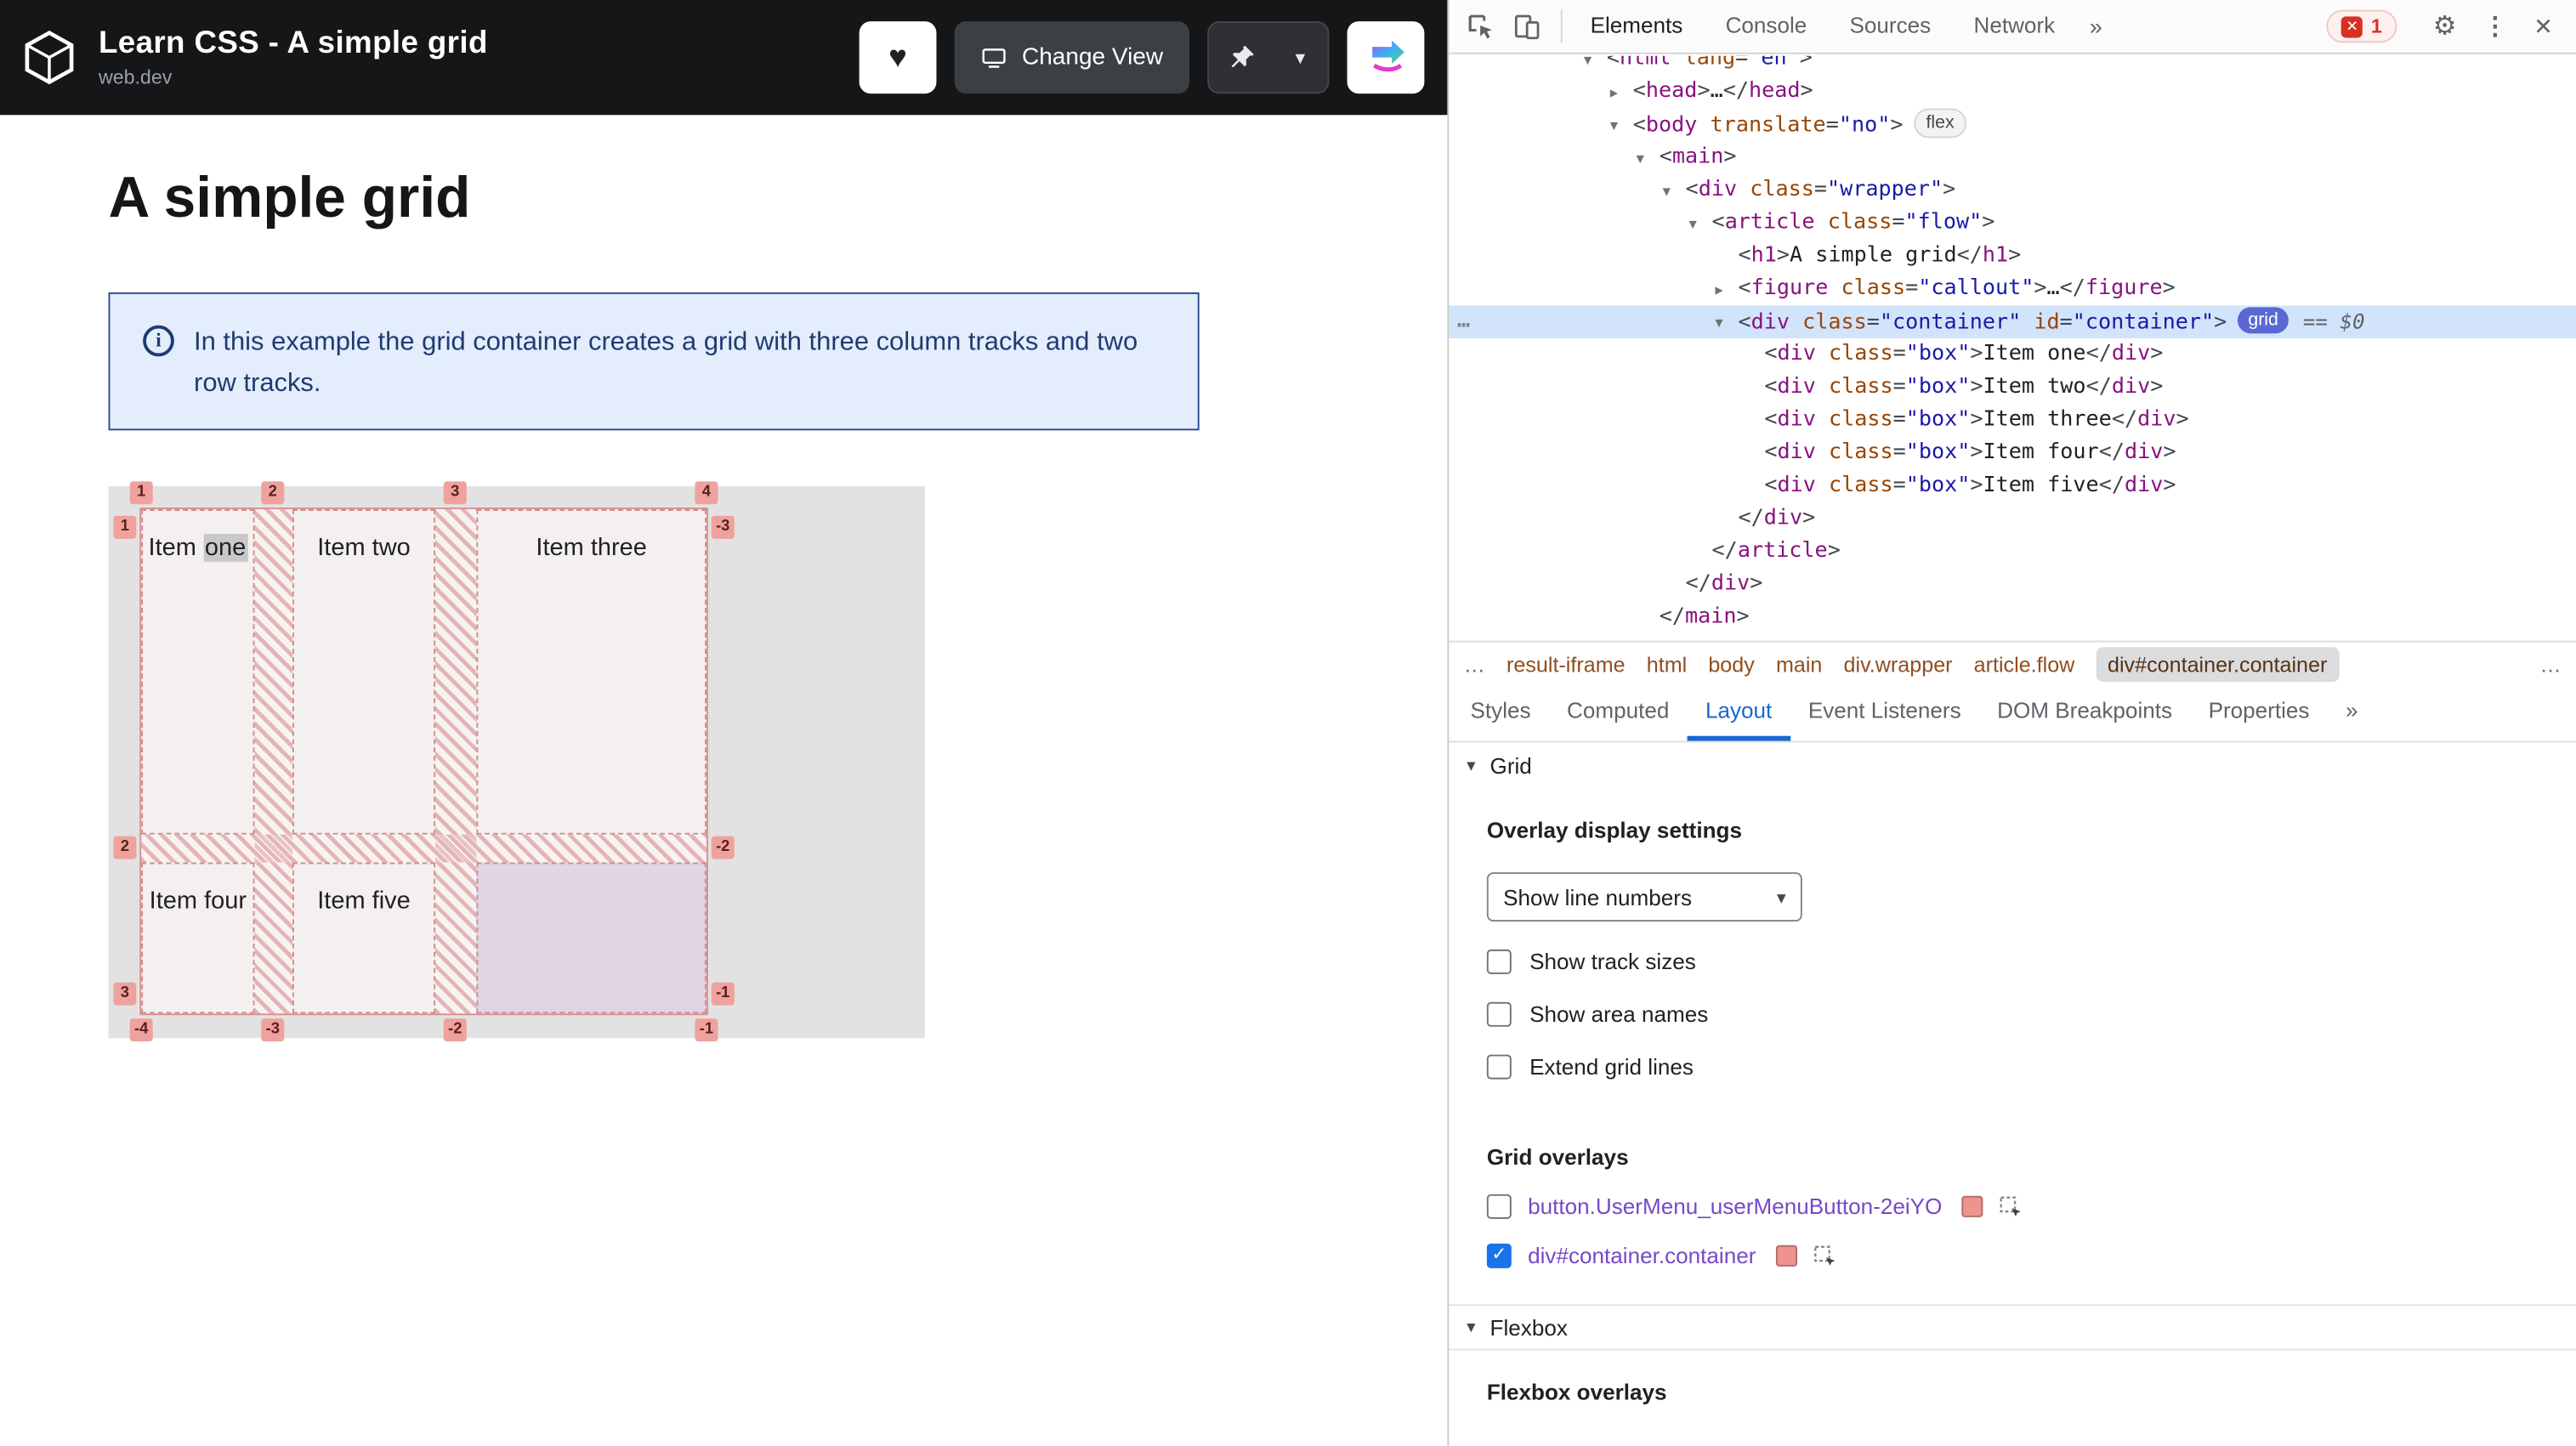  I want to click on tree-node: <div class="box">Item five</div>, so click(2013, 487).